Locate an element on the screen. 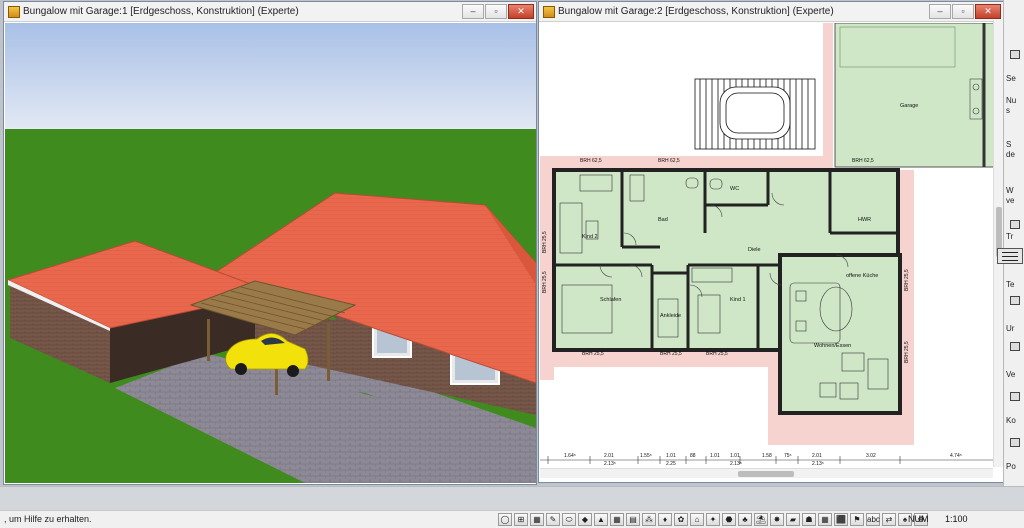 The height and width of the screenshot is (528, 1024). tool-panel-item: W is located at coordinates (1015, 190).